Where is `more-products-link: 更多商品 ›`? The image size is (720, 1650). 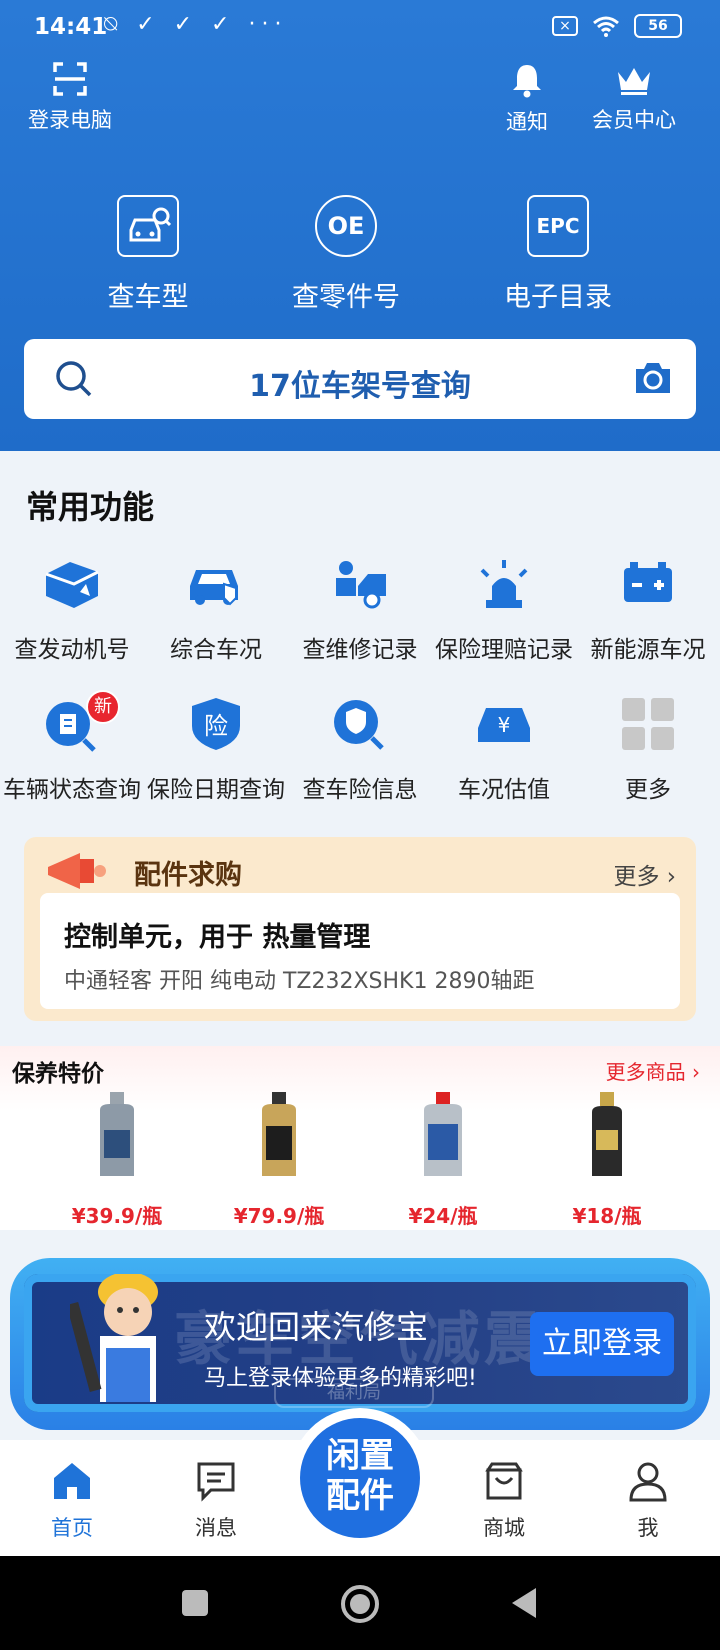 more-products-link: 更多商品 › is located at coordinates (653, 1070).